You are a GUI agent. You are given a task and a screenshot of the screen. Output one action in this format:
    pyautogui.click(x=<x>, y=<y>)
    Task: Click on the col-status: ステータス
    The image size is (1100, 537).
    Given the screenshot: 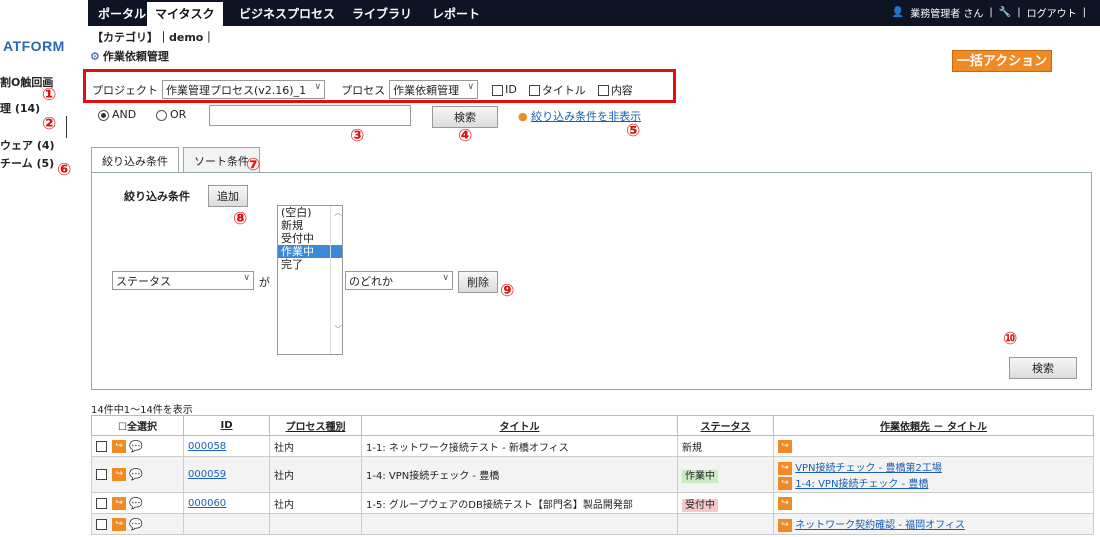 What is the action you would take?
    pyautogui.click(x=725, y=425)
    